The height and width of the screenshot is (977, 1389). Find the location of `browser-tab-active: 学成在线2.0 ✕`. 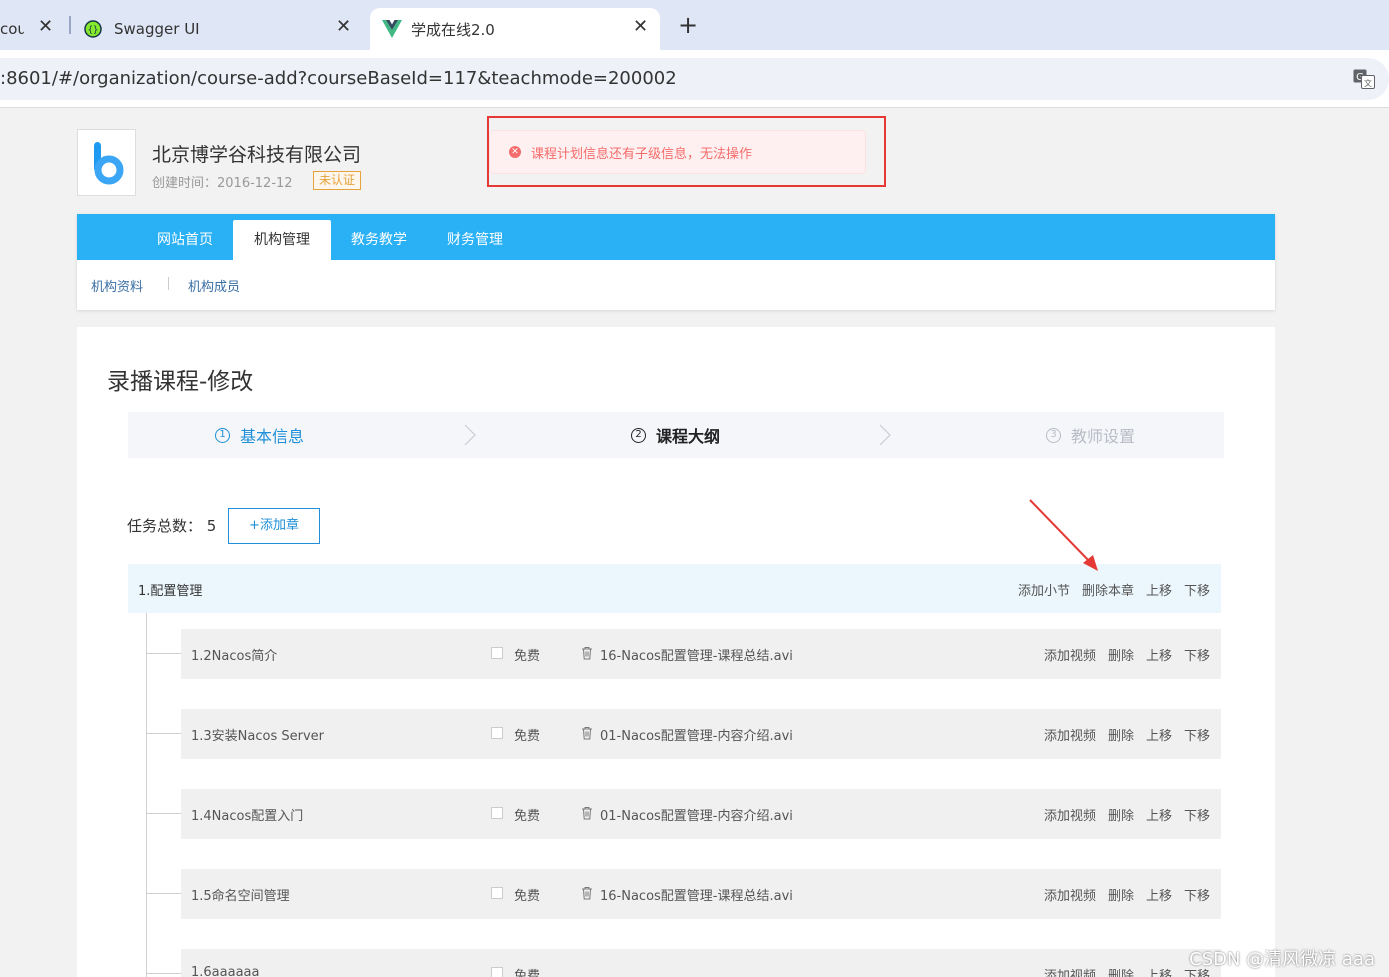

browser-tab-active: 学成在线2.0 ✕ is located at coordinates (515, 29).